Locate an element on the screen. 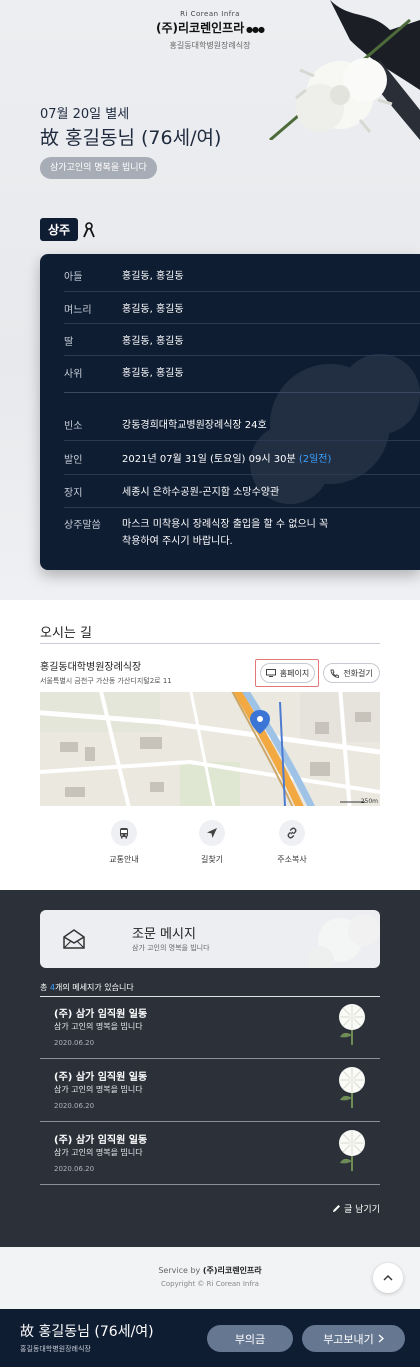 The width and height of the screenshot is (420, 1367). mourner-row: 아들 홍길동, 홍길동 is located at coordinates (230, 276).